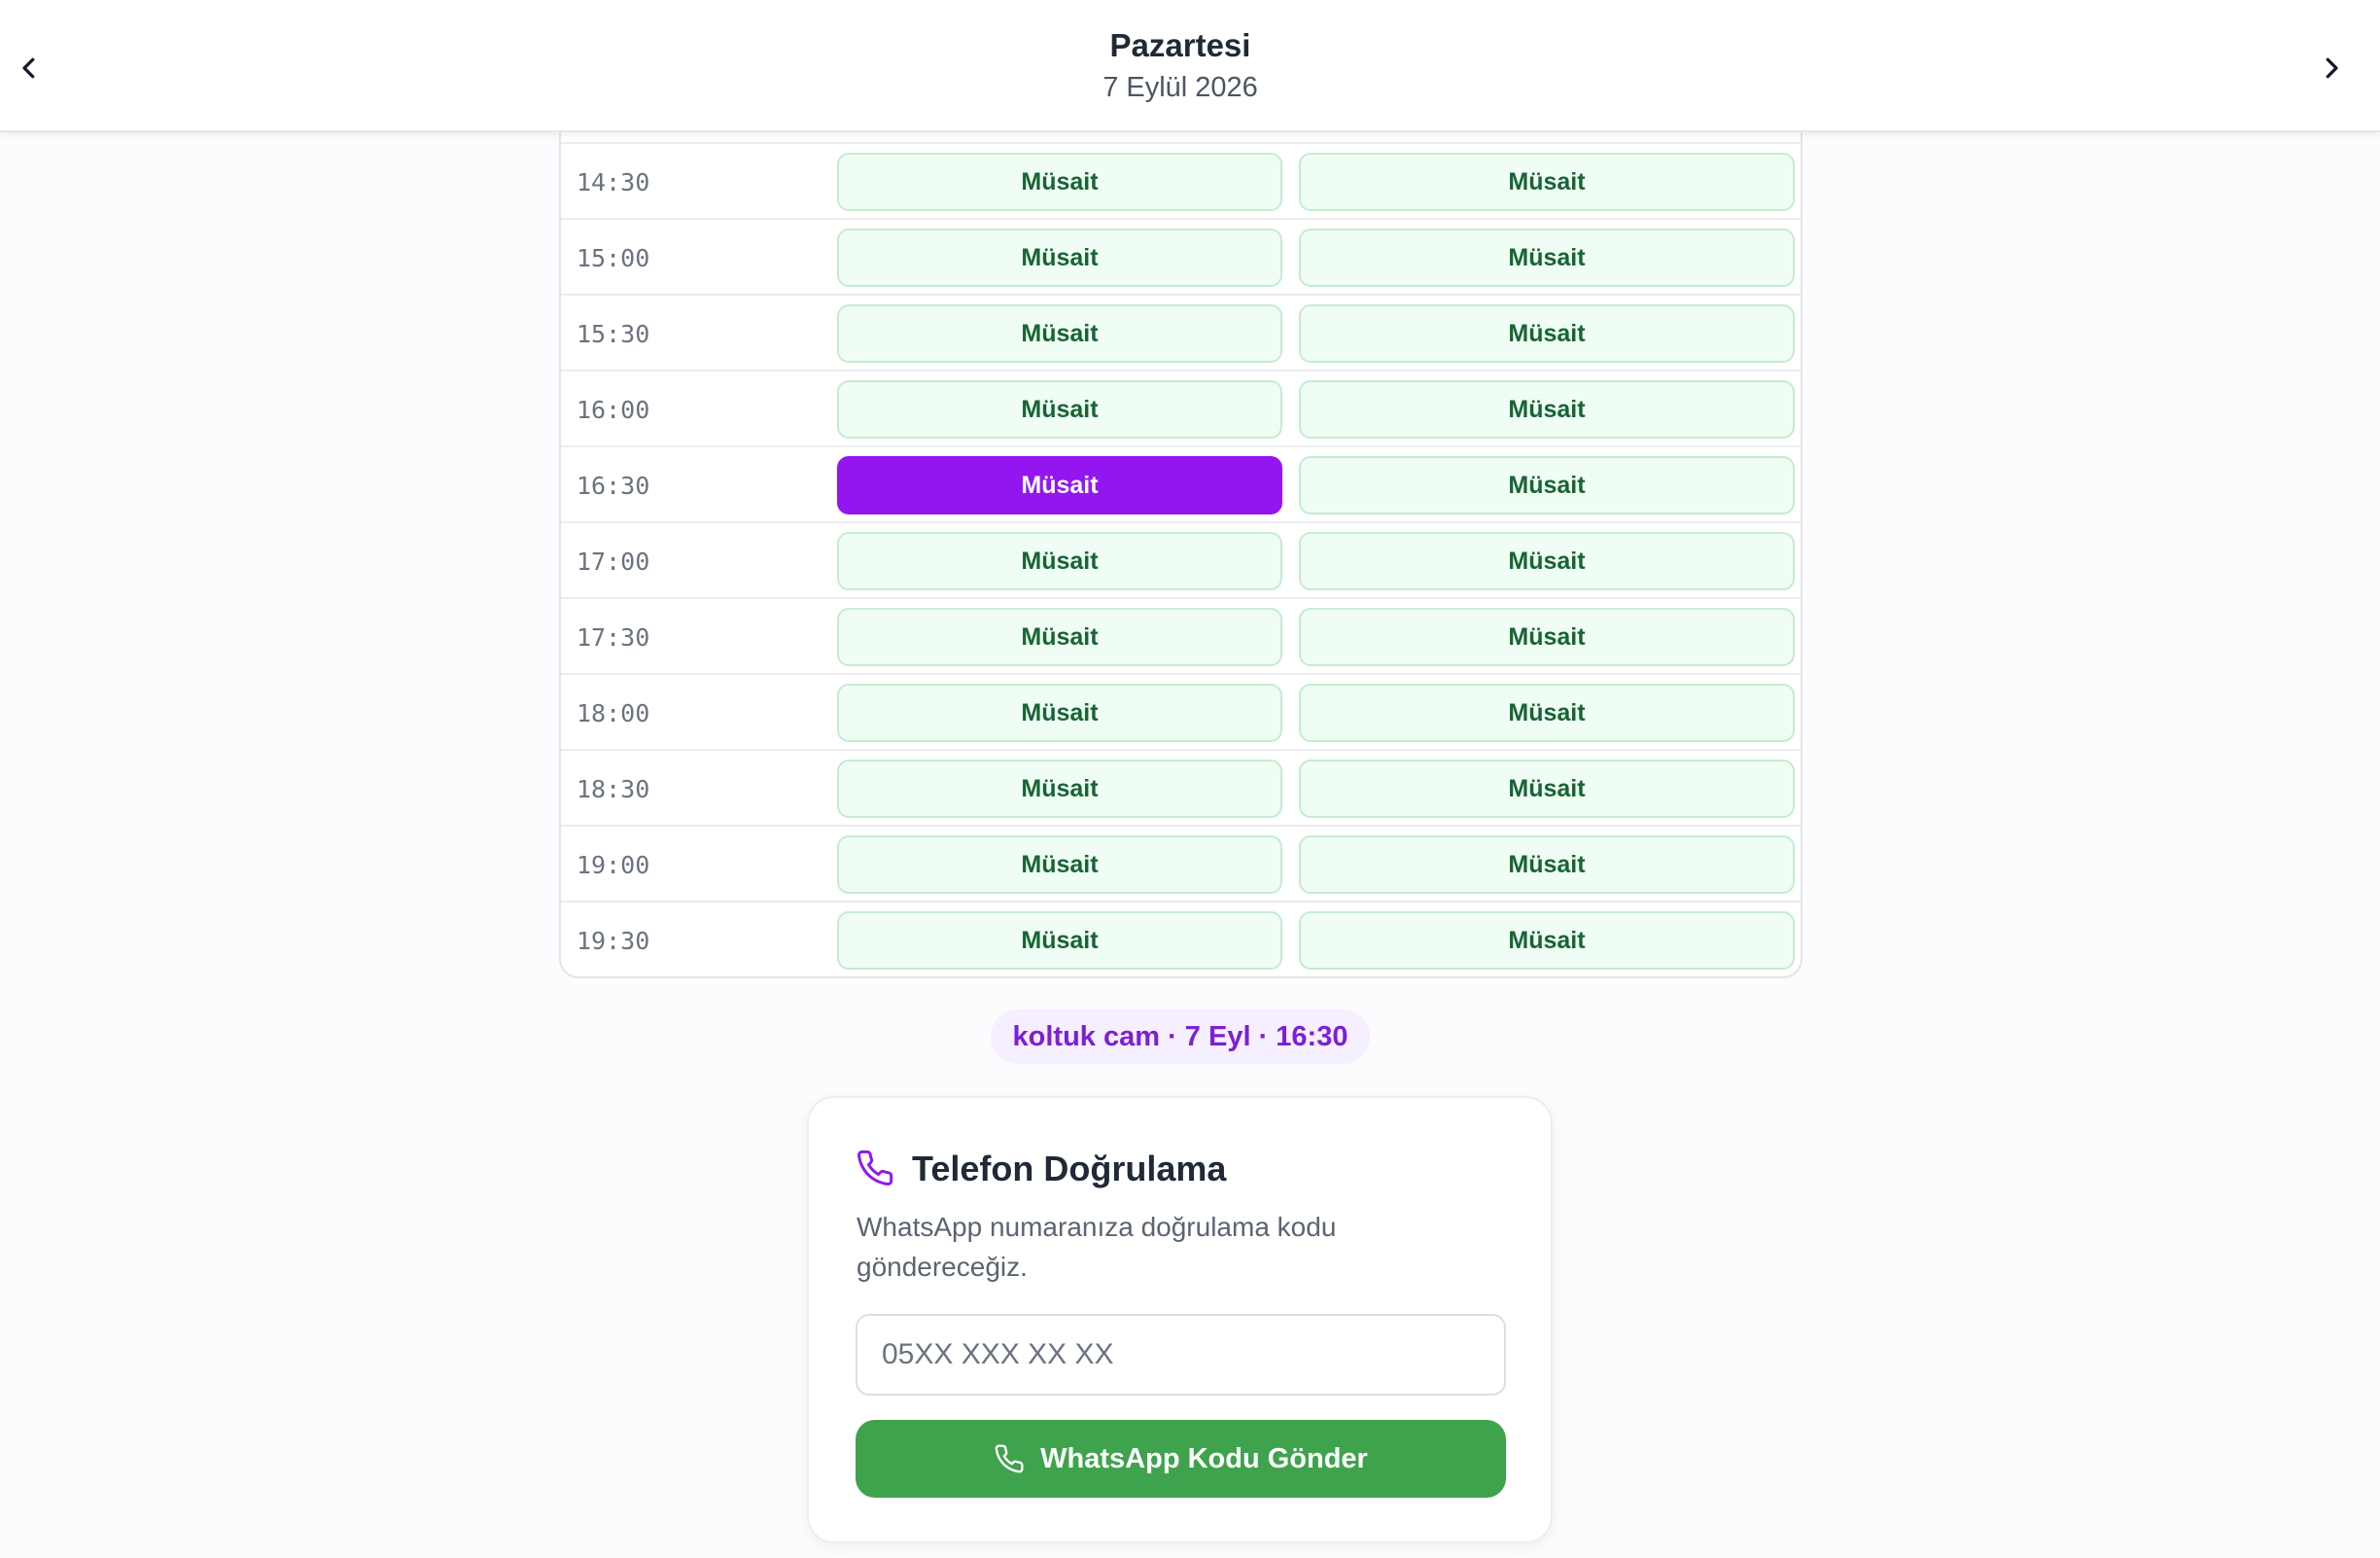 This screenshot has height=1558, width=2380. I want to click on send-whatsapp-code-button: WhatsApp Kodu Gönder, so click(1181, 1459).